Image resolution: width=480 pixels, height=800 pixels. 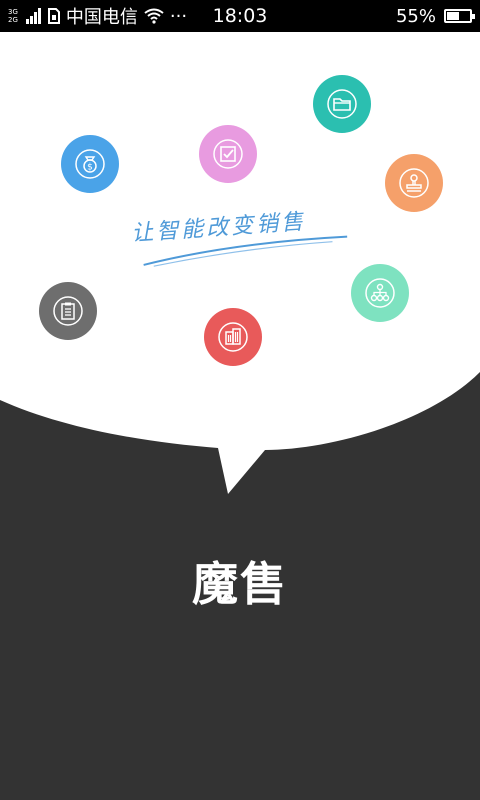 I want to click on battery-icon, so click(x=459, y=16).